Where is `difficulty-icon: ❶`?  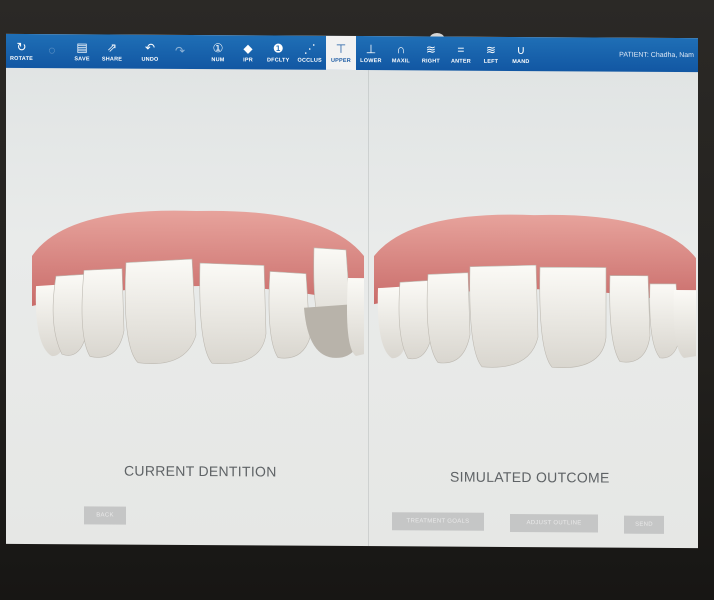 difficulty-icon: ❶ is located at coordinates (278, 48).